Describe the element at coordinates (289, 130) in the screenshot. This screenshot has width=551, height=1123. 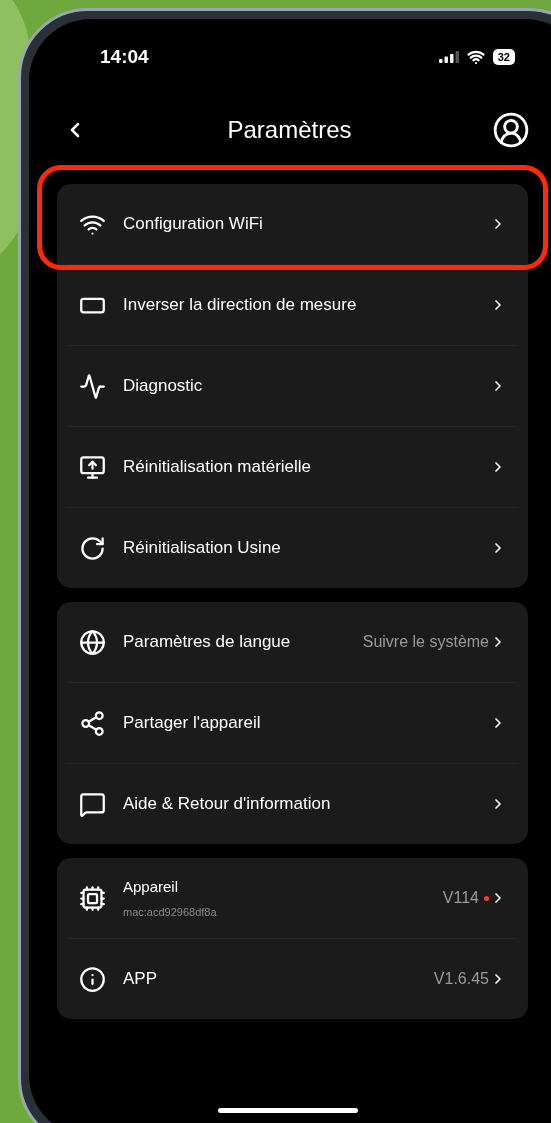
I see `page-title: Paramètres` at that location.